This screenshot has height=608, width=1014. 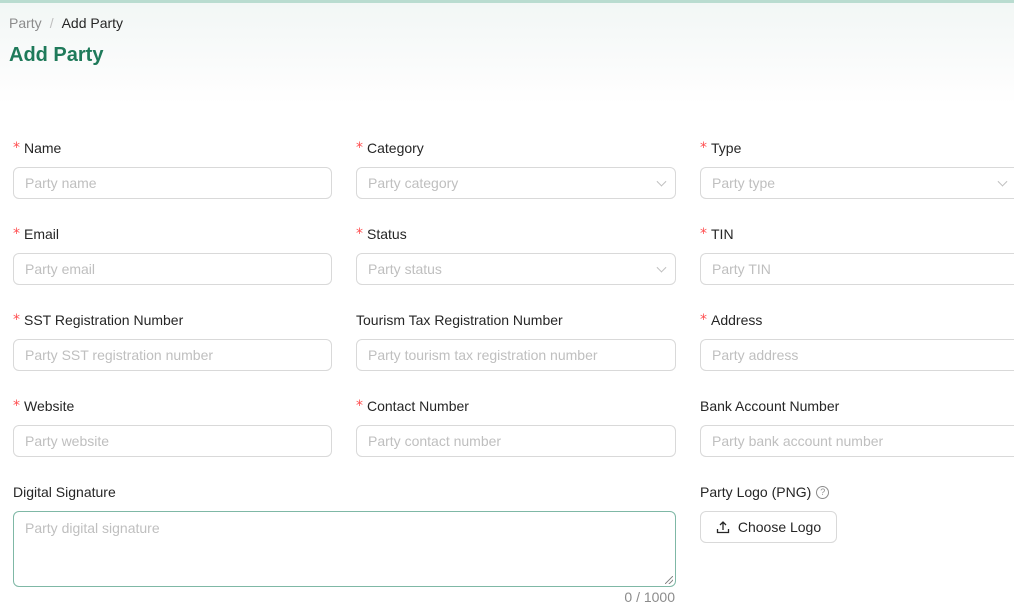 What do you see at coordinates (857, 441) in the screenshot?
I see `bank-account-input: Party bank account number` at bounding box center [857, 441].